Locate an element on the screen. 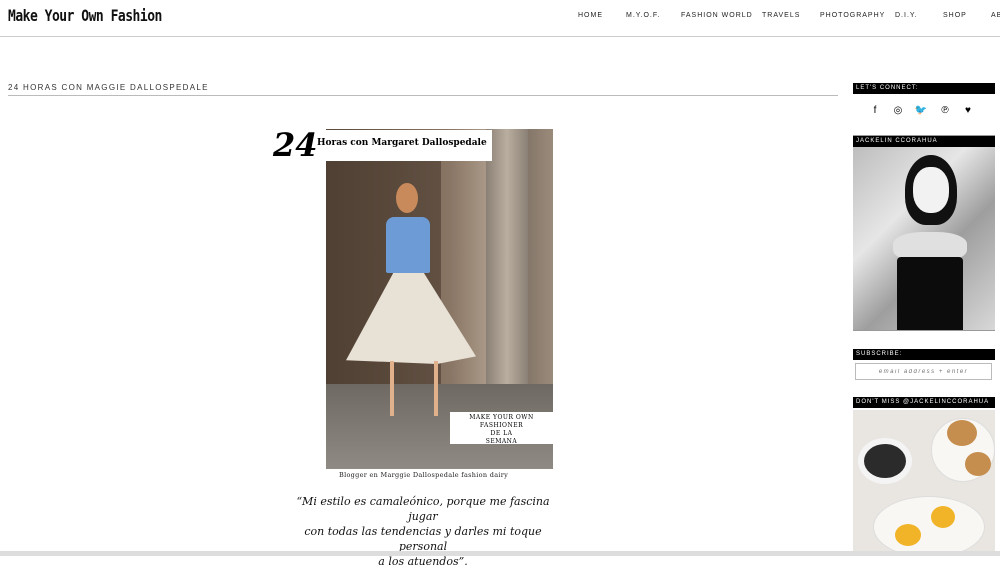  twitter-icon: 🐦 is located at coordinates (921, 110).